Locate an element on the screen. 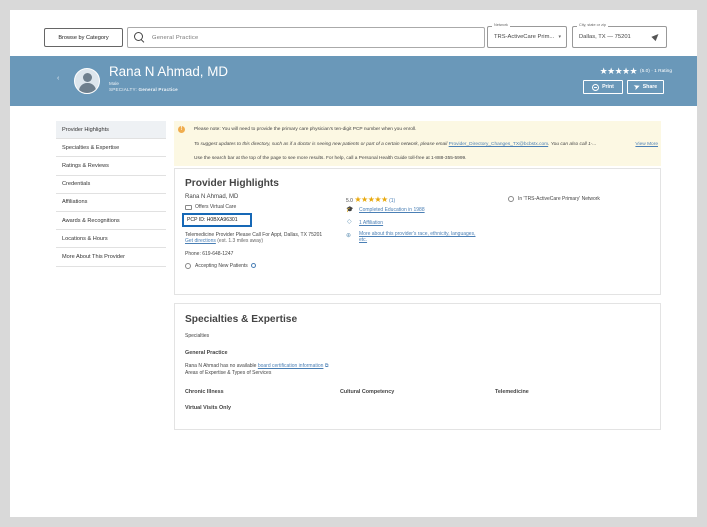 The height and width of the screenshot is (527, 707). info-icon is located at coordinates (253, 265).